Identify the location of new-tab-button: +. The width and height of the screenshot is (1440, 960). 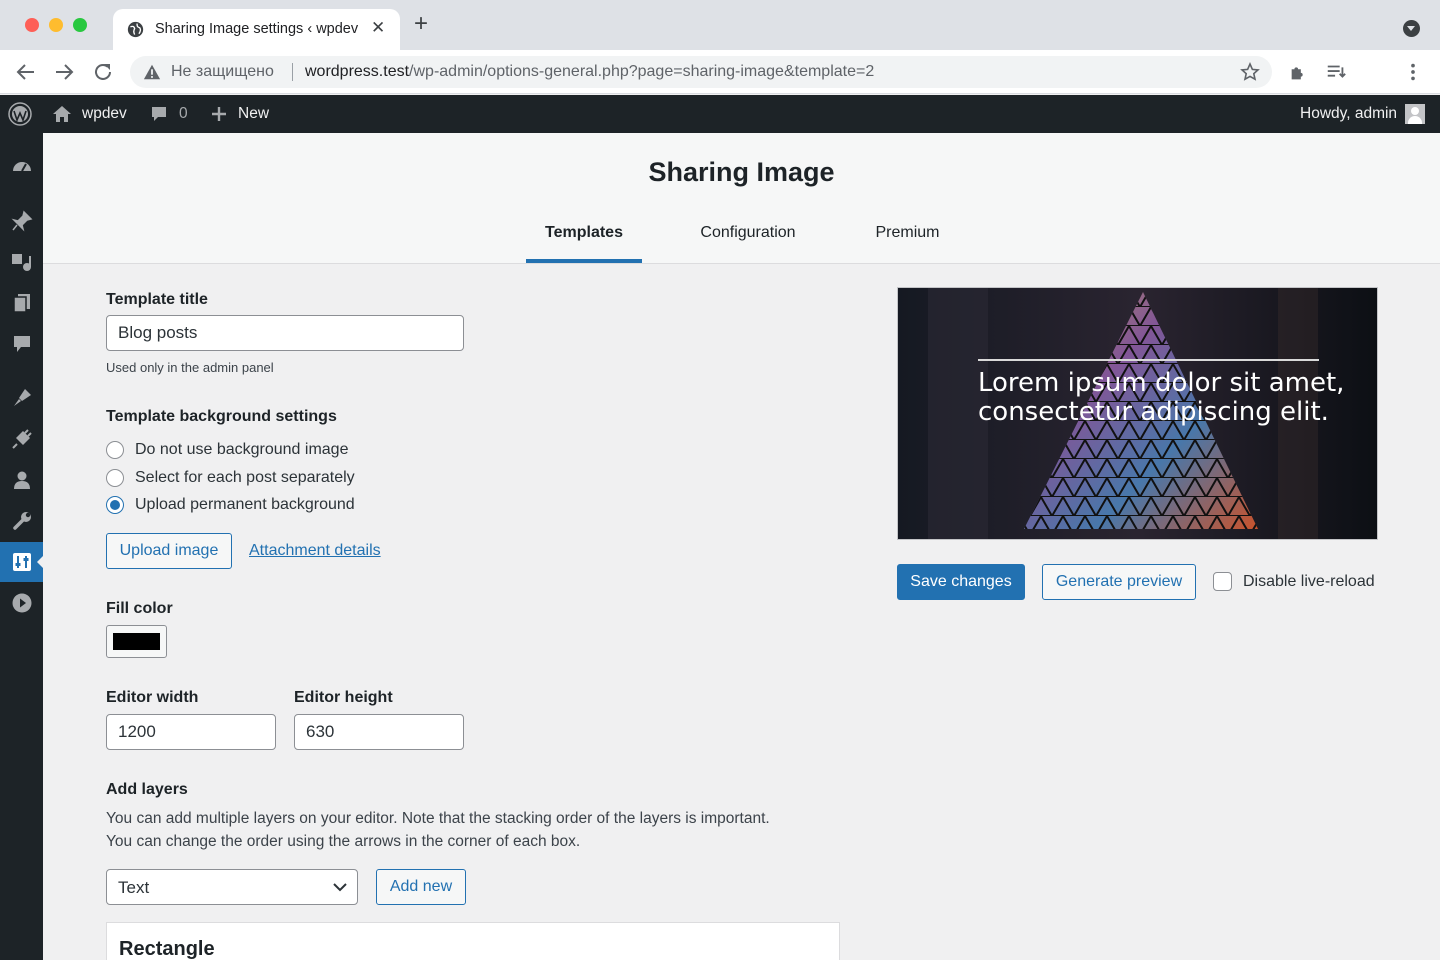
(421, 24).